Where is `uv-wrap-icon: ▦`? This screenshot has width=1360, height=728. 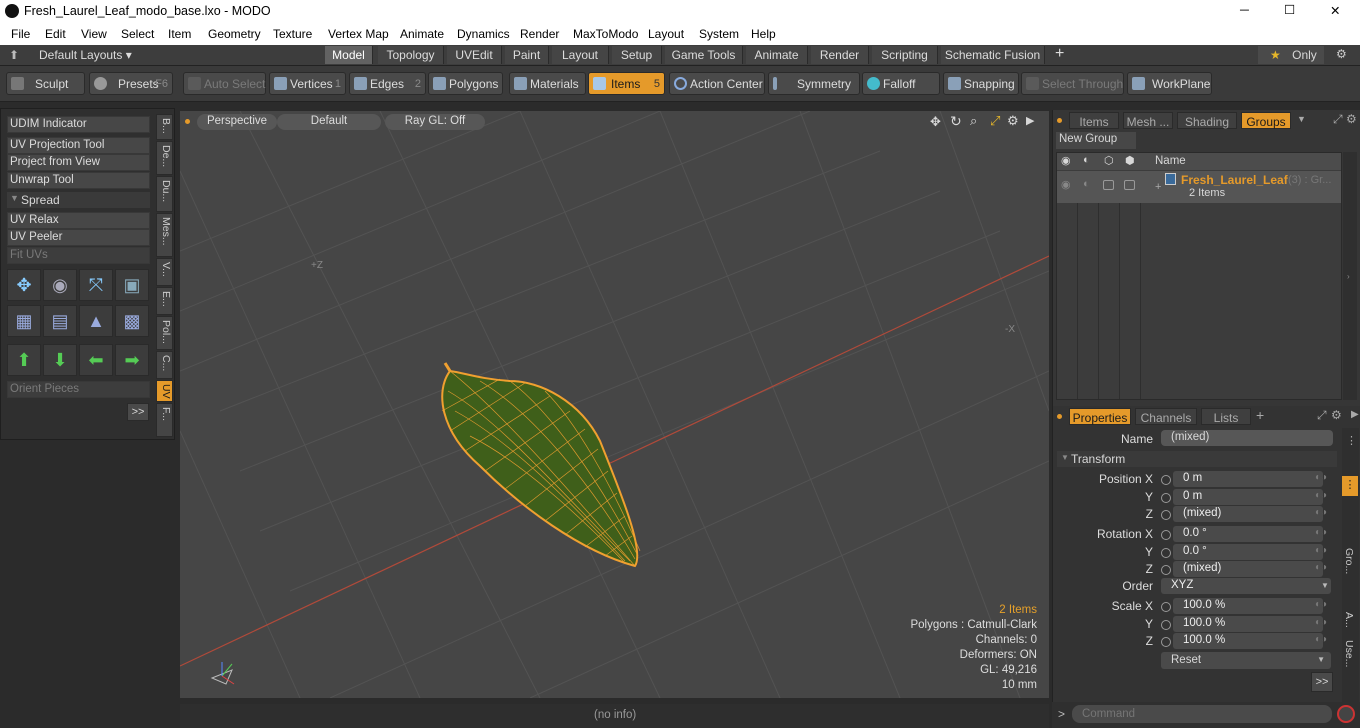 uv-wrap-icon: ▦ is located at coordinates (24, 321).